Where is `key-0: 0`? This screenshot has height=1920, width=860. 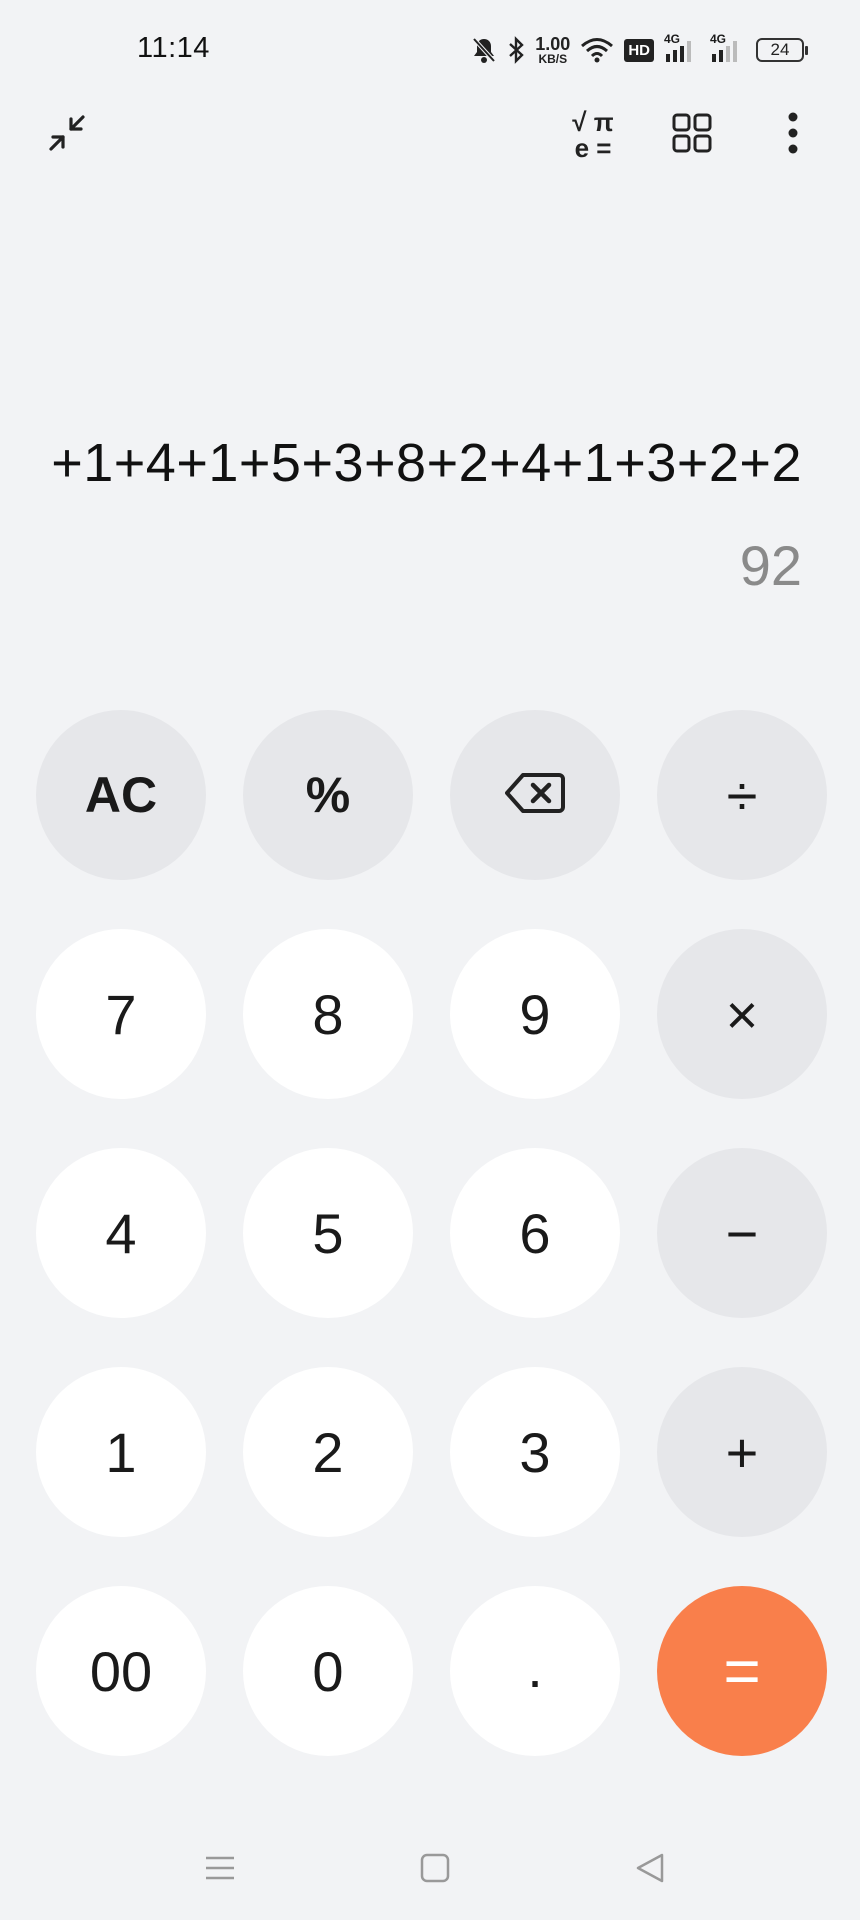
key-0: 0 is located at coordinates (328, 1671).